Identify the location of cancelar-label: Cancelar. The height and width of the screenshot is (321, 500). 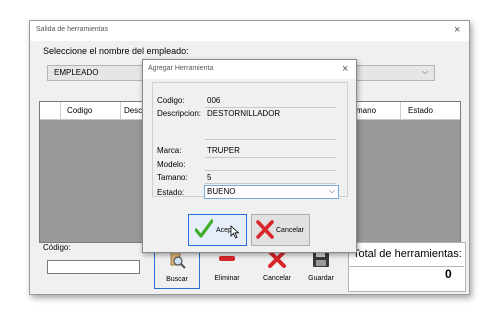
(276, 278).